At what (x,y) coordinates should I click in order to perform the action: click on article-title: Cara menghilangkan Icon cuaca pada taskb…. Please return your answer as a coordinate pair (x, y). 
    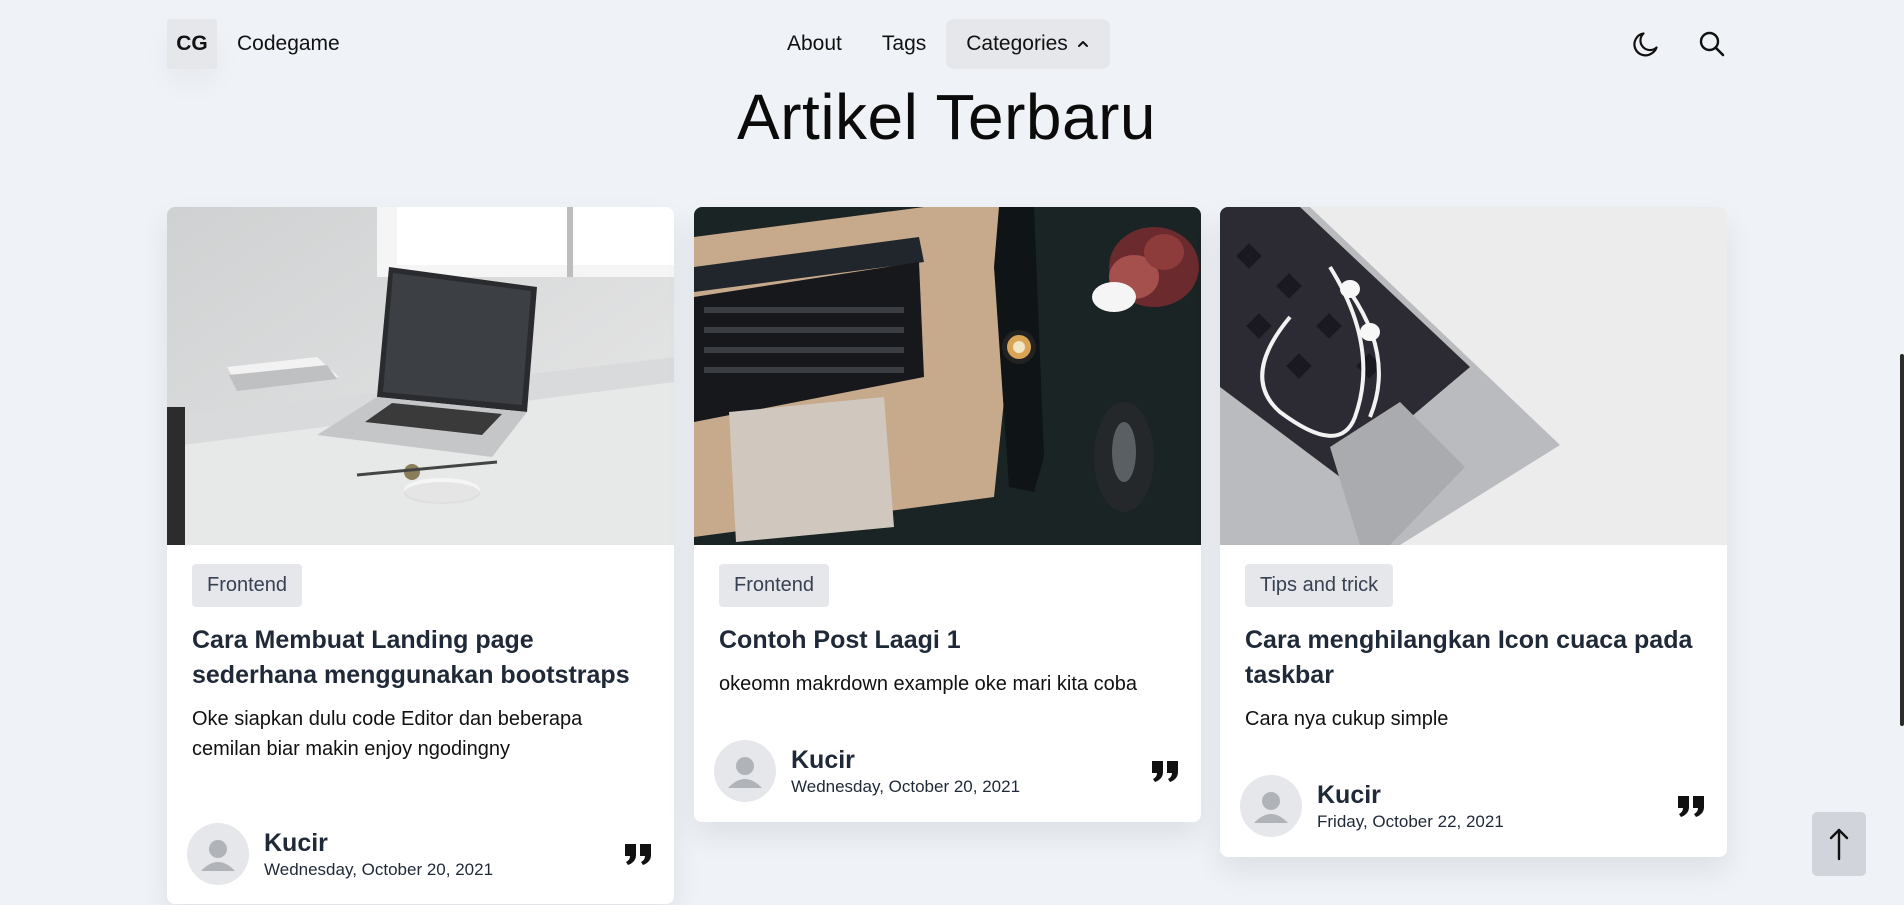
    Looking at the image, I should click on (1474, 658).